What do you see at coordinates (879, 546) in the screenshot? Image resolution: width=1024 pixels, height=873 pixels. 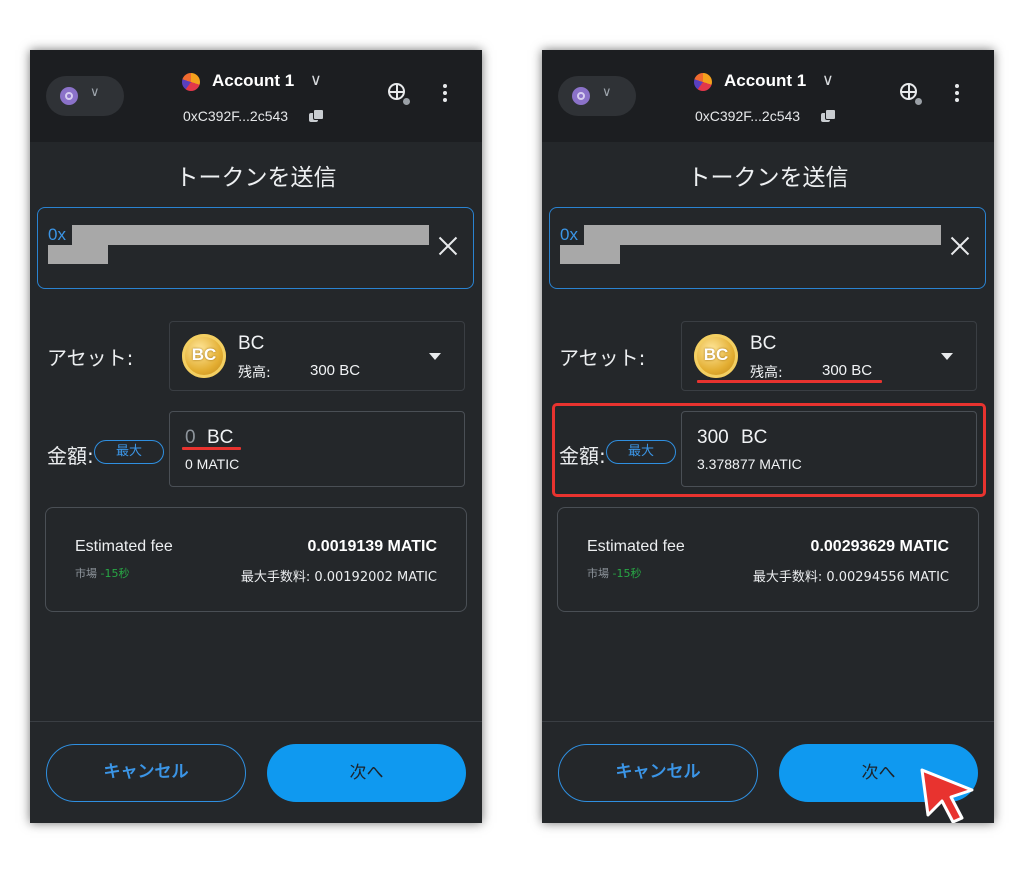 I see `fee-value: 0.00293629 MATIC` at bounding box center [879, 546].